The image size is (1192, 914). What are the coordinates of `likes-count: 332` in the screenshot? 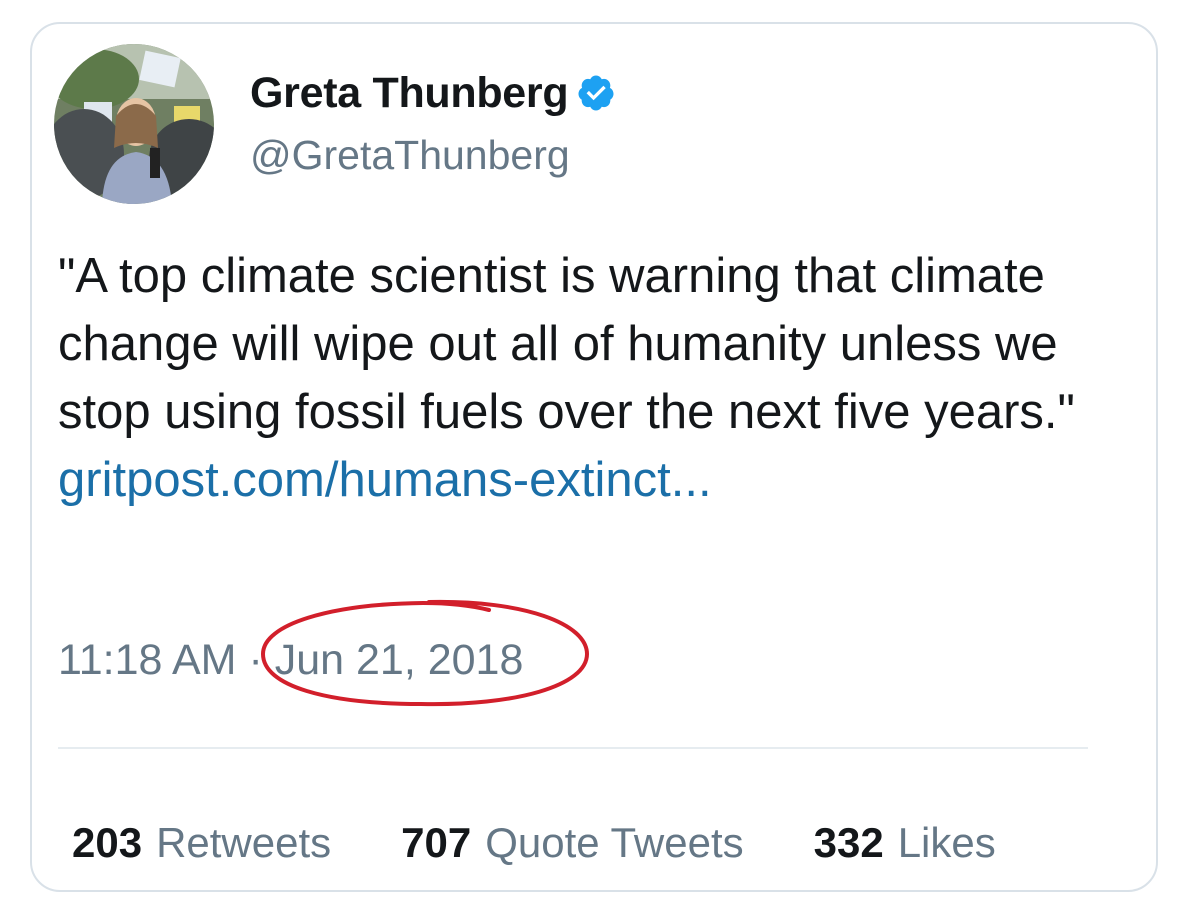 It's located at (848, 842).